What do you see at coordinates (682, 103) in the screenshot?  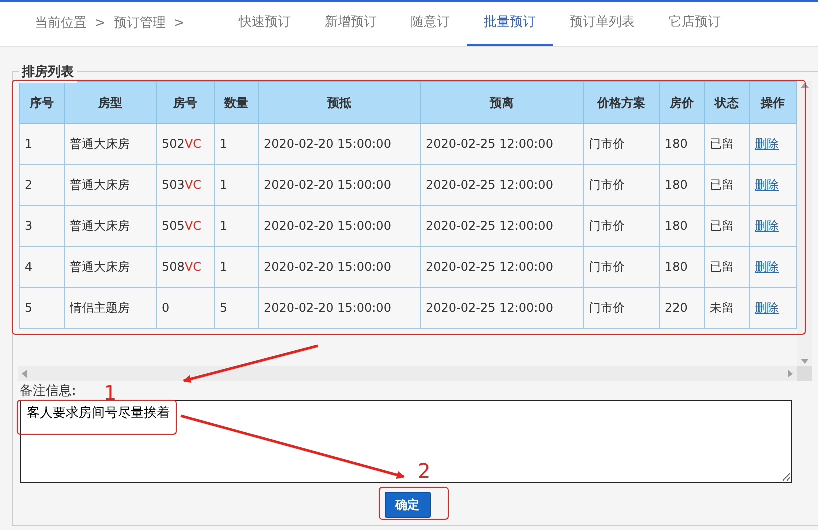 I see `column-header: 房价` at bounding box center [682, 103].